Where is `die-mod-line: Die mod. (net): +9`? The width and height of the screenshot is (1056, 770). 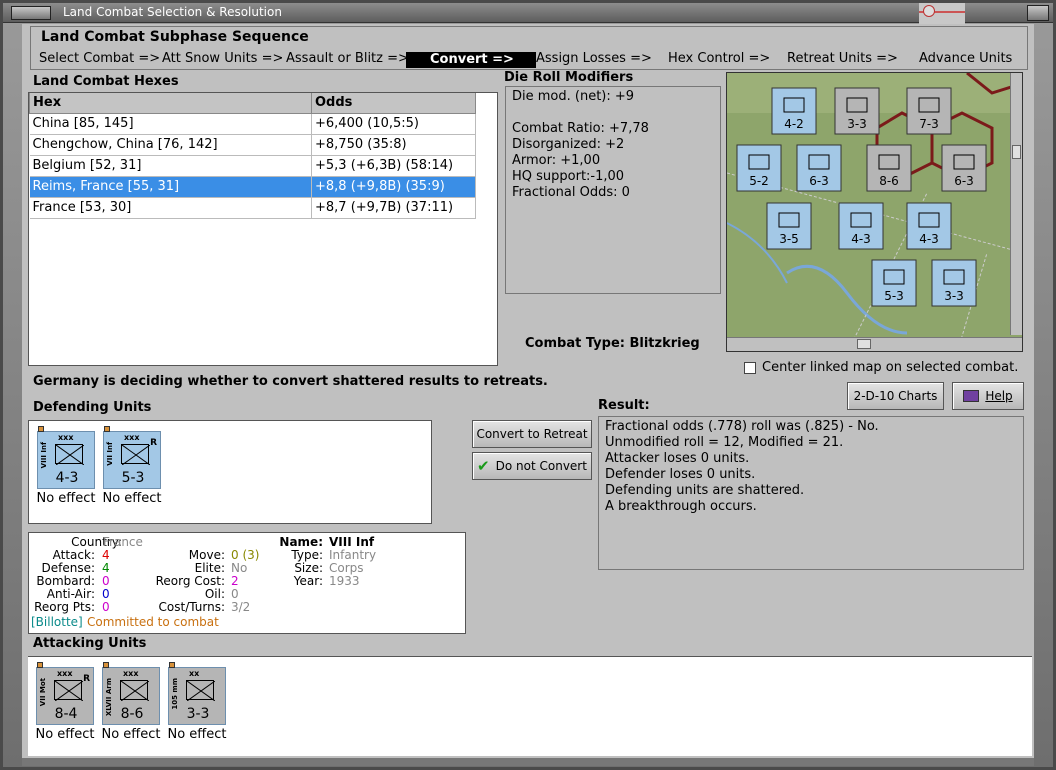
die-mod-line: Die mod. (net): +9 is located at coordinates (573, 96).